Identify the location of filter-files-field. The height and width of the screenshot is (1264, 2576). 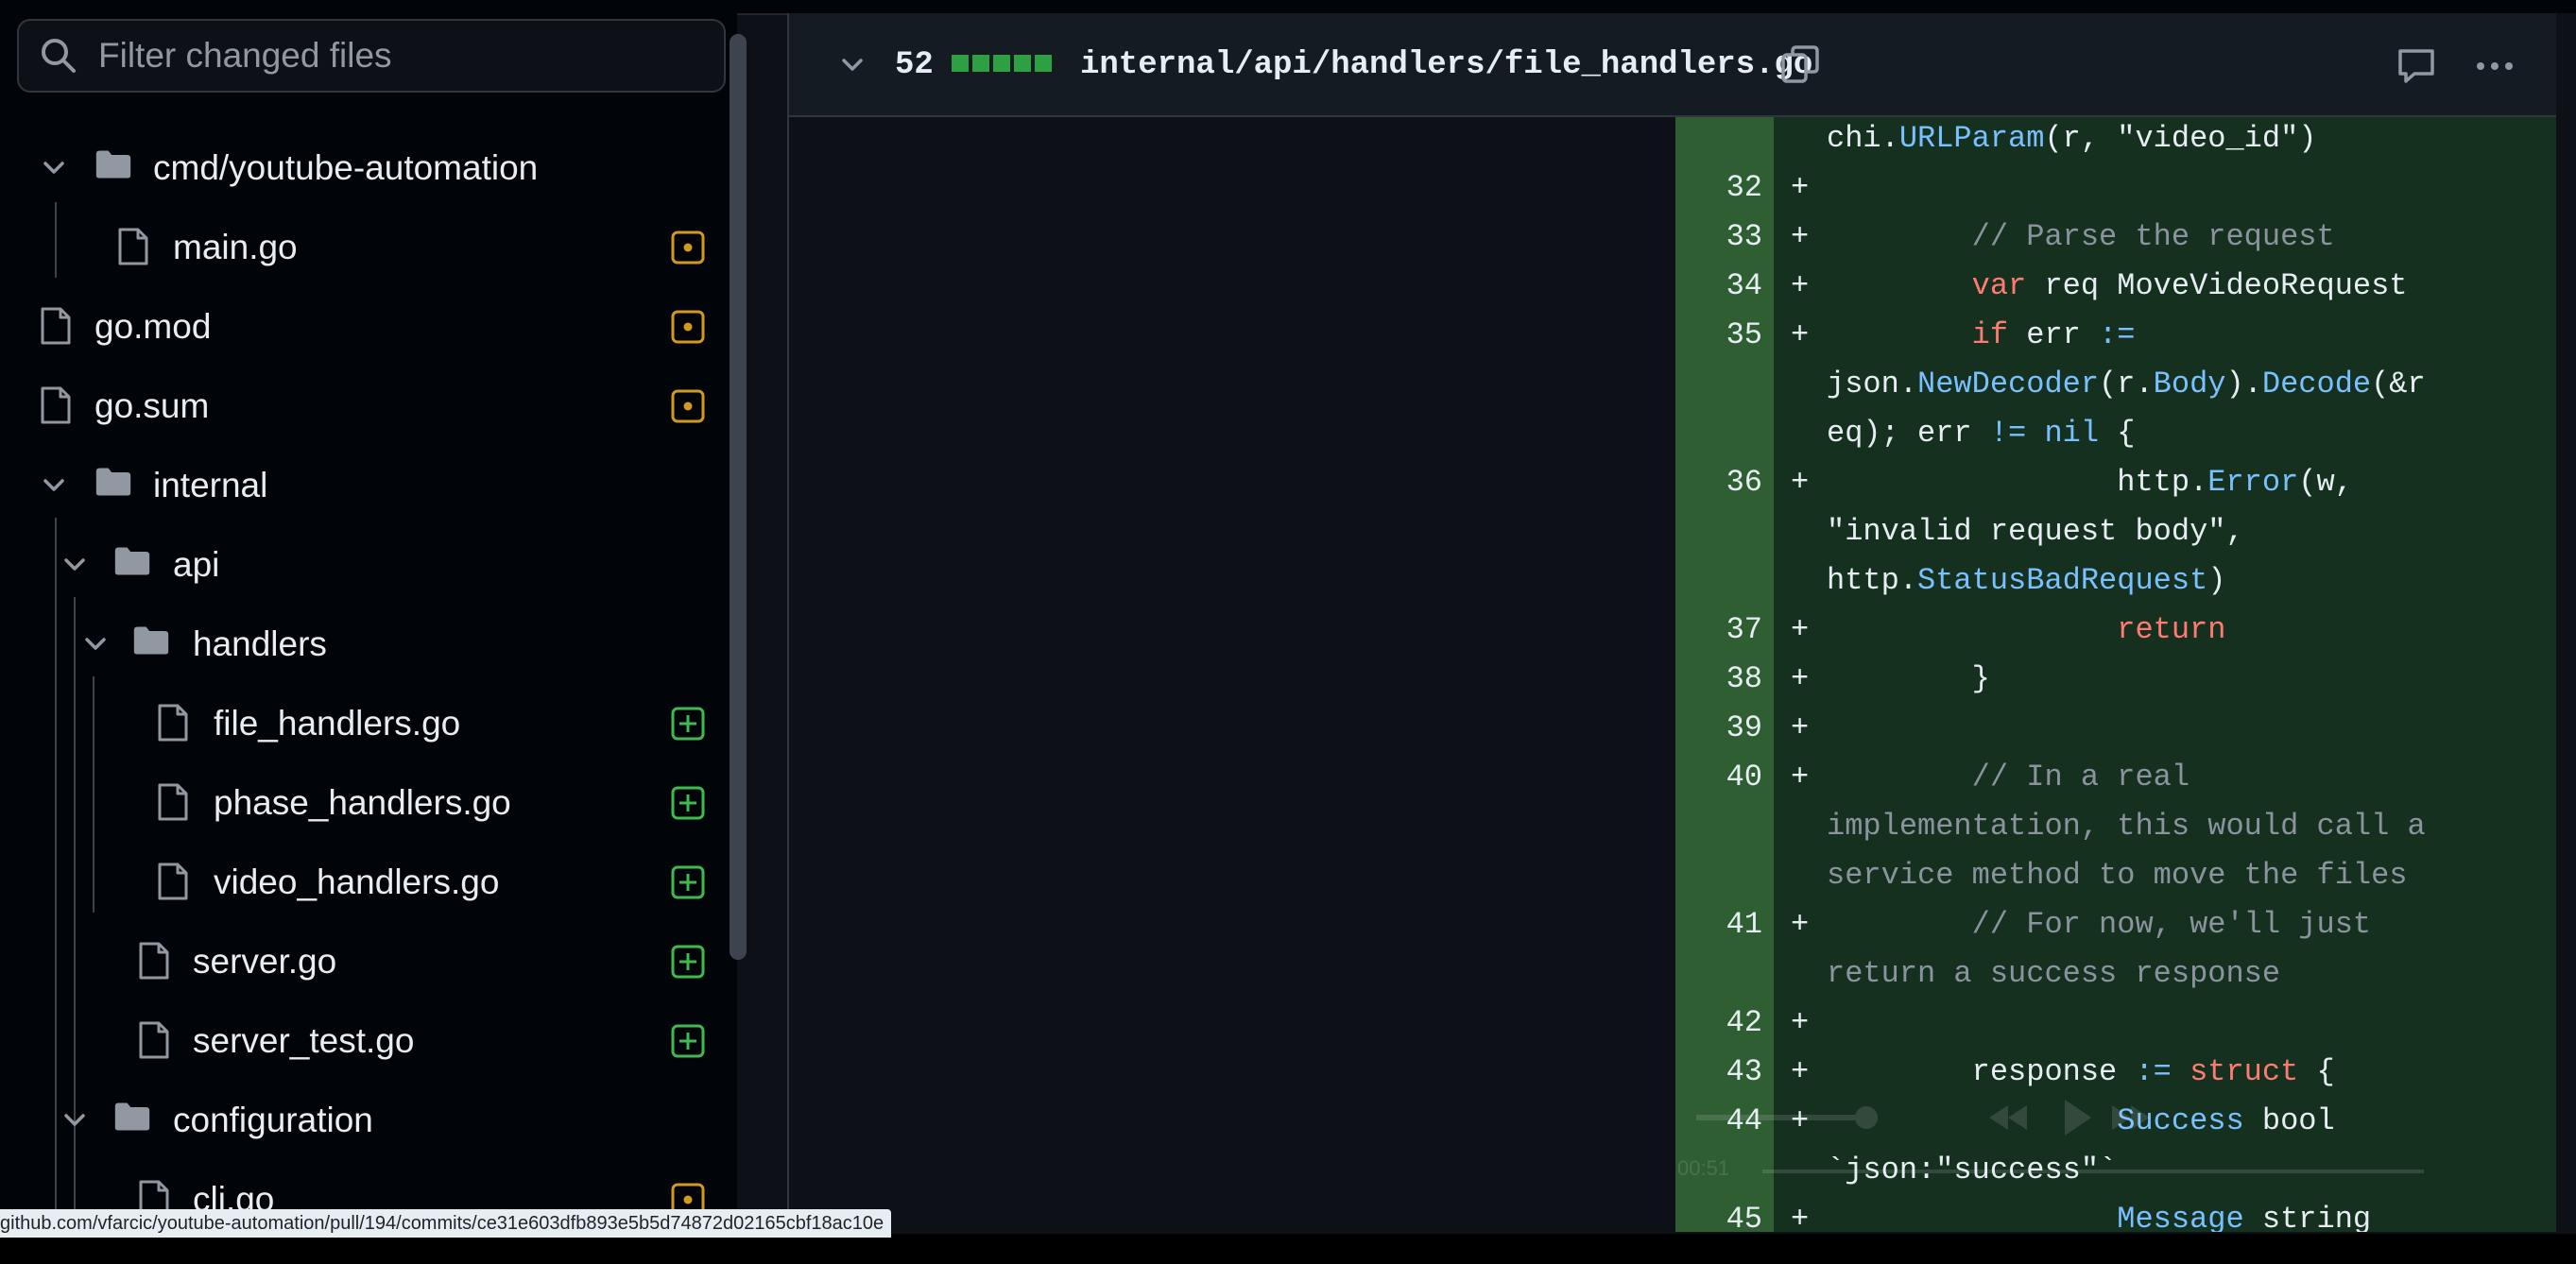
(371, 56).